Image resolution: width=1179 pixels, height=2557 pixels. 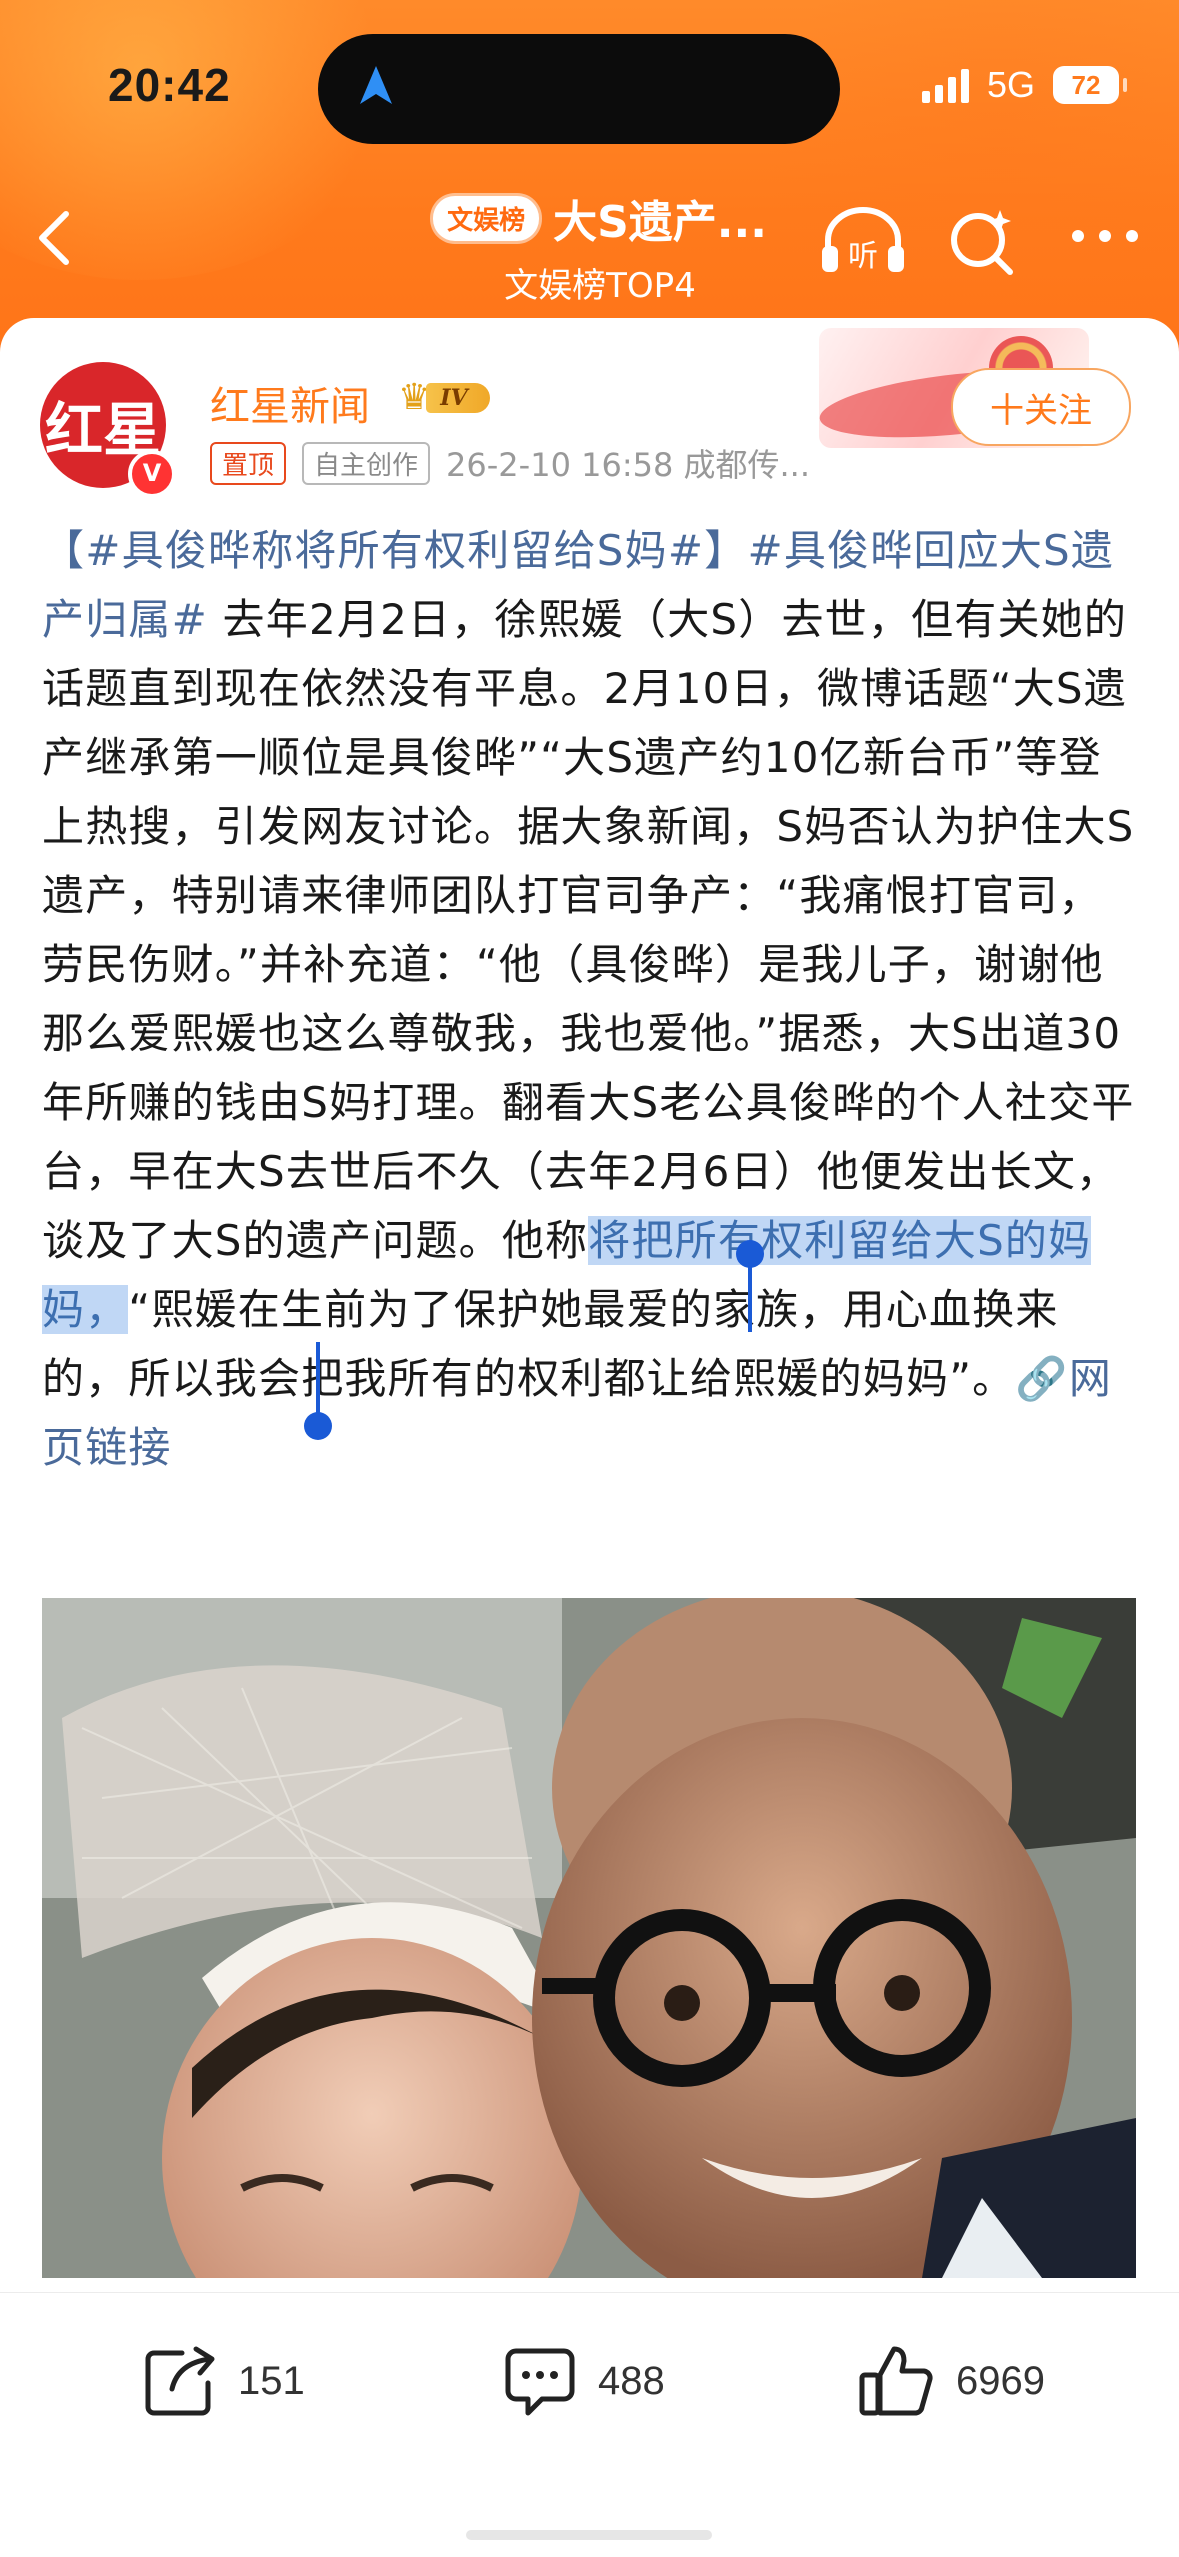 What do you see at coordinates (540, 2382) in the screenshot?
I see `comment-icon` at bounding box center [540, 2382].